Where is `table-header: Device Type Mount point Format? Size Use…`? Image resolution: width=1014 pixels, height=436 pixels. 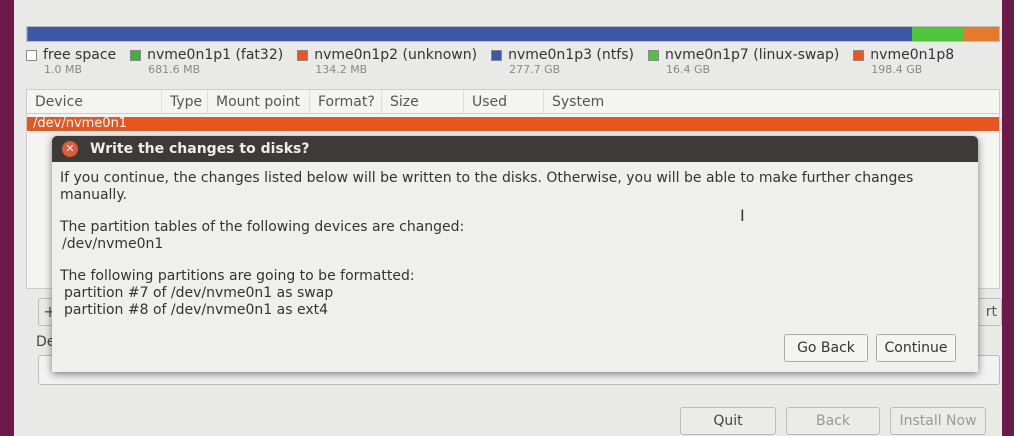 table-header: Device Type Mount point Format? Size Use… is located at coordinates (513, 102).